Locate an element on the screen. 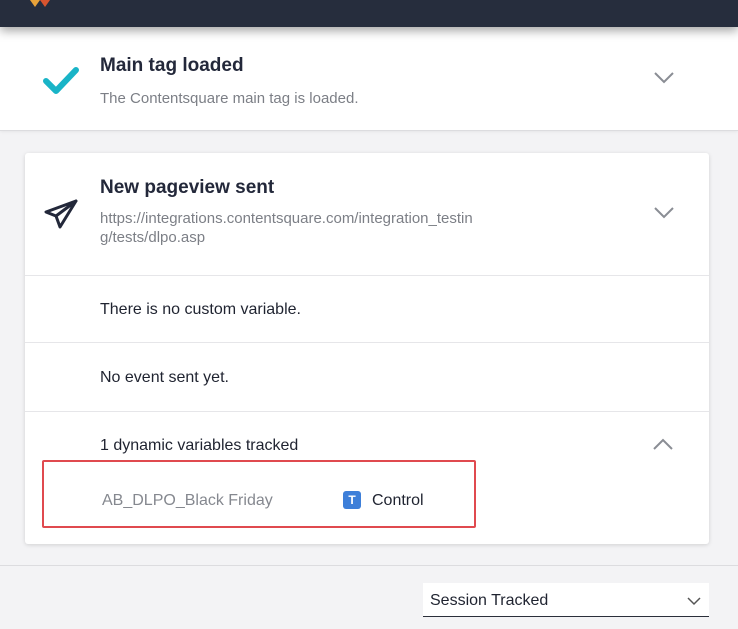 This screenshot has width=738, height=629. type-badge: T is located at coordinates (352, 500).